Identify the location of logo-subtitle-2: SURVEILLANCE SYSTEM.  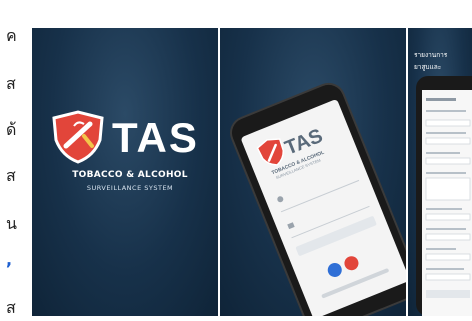
(130, 188).